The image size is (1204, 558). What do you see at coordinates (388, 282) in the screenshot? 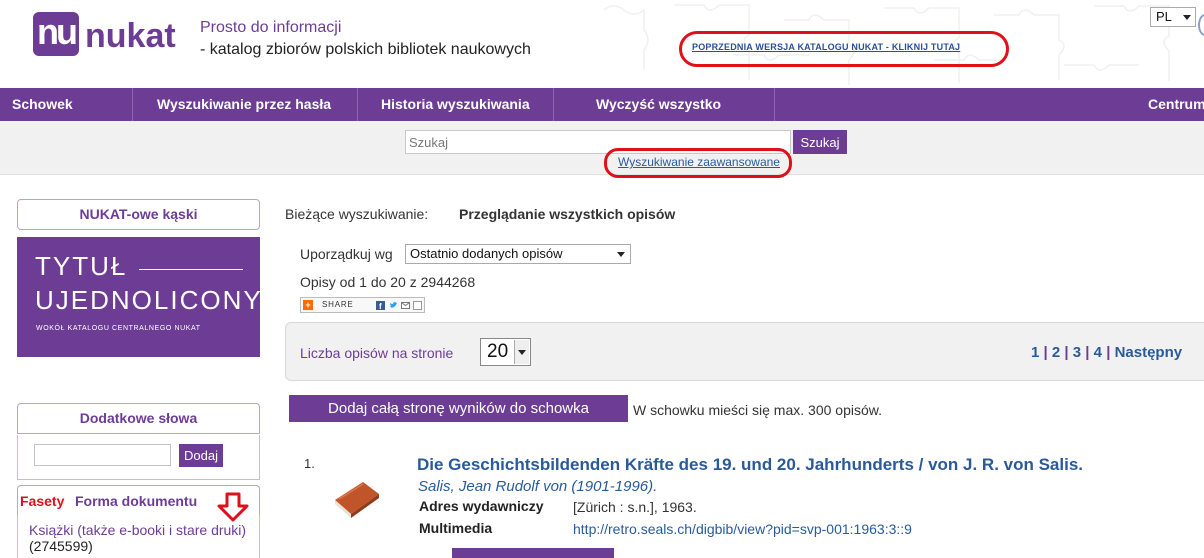
I see `result-range: Opisy od 1 do 20 z 2944268` at bounding box center [388, 282].